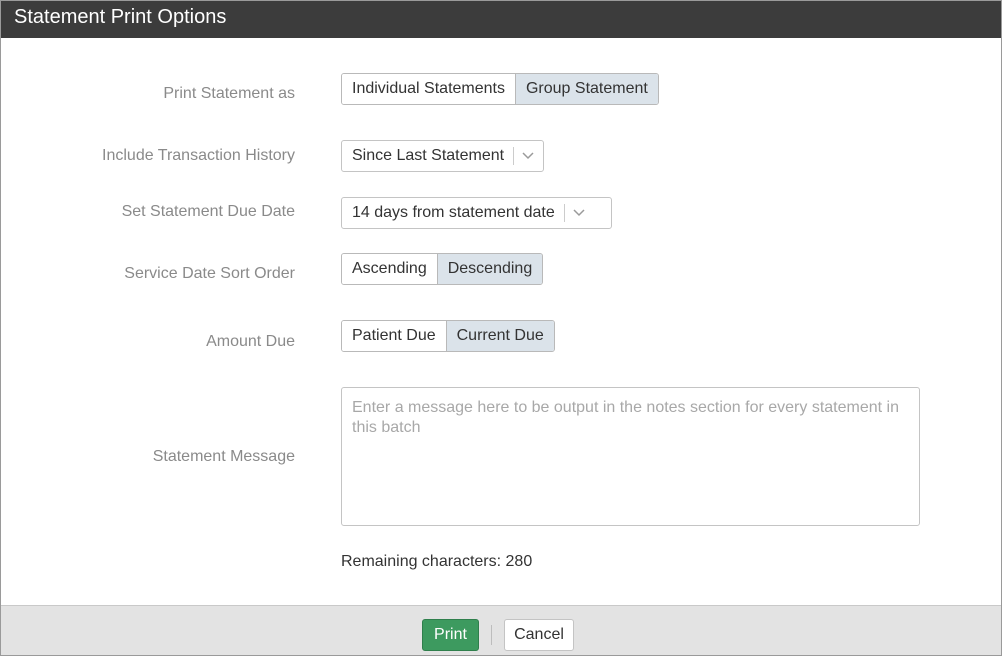  Describe the element at coordinates (198, 155) in the screenshot. I see `transaction-history-label: Include Transaction History` at that location.